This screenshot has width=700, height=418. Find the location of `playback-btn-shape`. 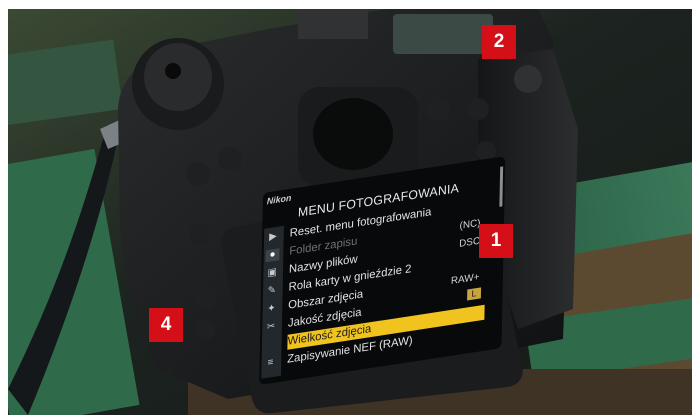

playback-btn-shape is located at coordinates (198, 174).